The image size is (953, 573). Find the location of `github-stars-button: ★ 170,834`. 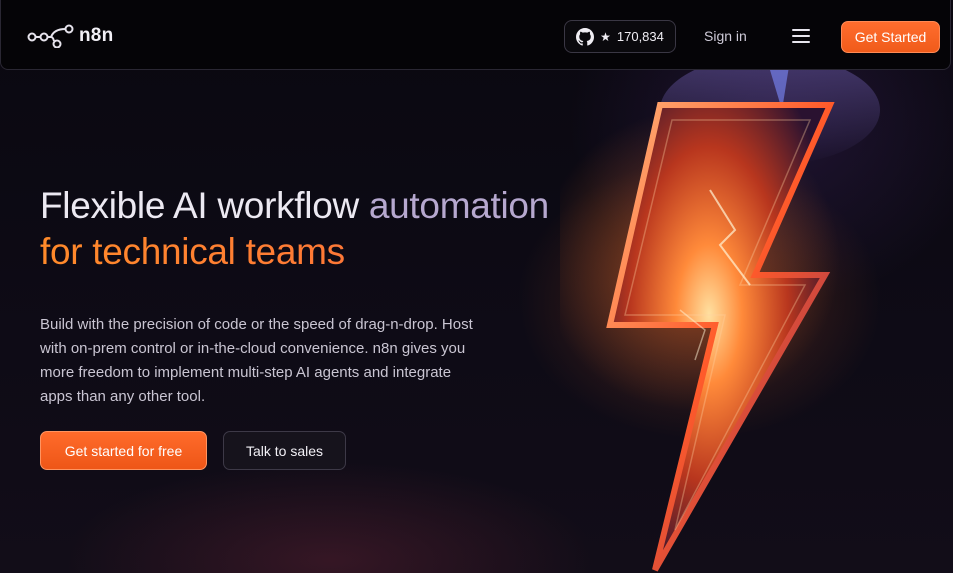

github-stars-button: ★ 170,834 is located at coordinates (620, 36).